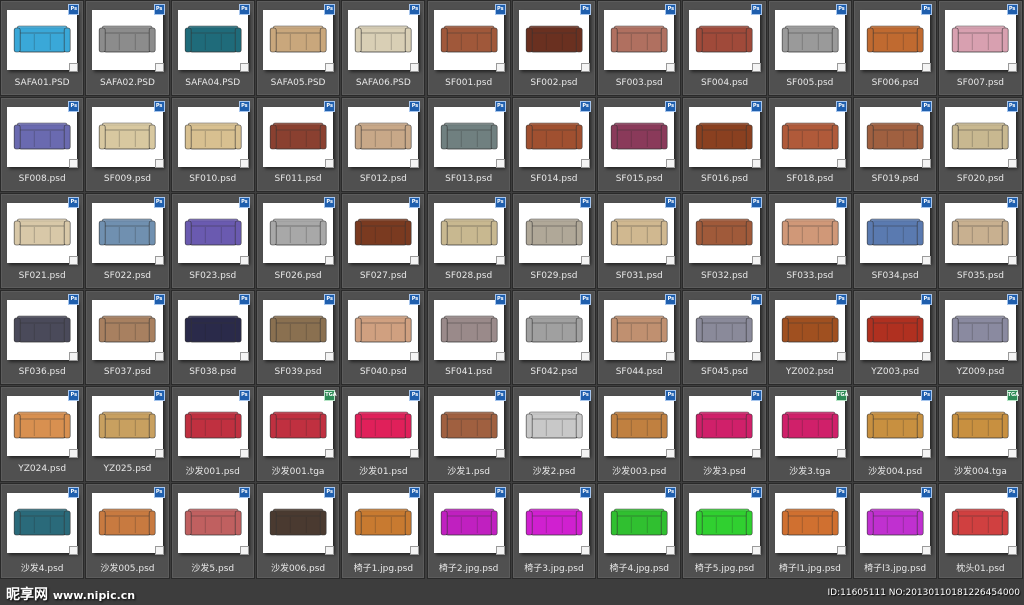 This screenshot has height=605, width=1024. I want to click on file-thumbnail: Ps SF037.psd, so click(127, 337).